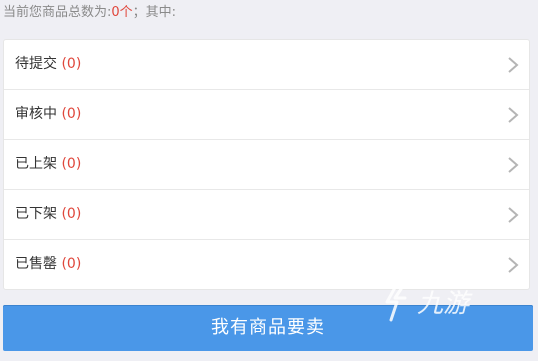 This screenshot has width=538, height=361. What do you see at coordinates (445, 304) in the screenshot?
I see `watermark-text: 九游` at bounding box center [445, 304].